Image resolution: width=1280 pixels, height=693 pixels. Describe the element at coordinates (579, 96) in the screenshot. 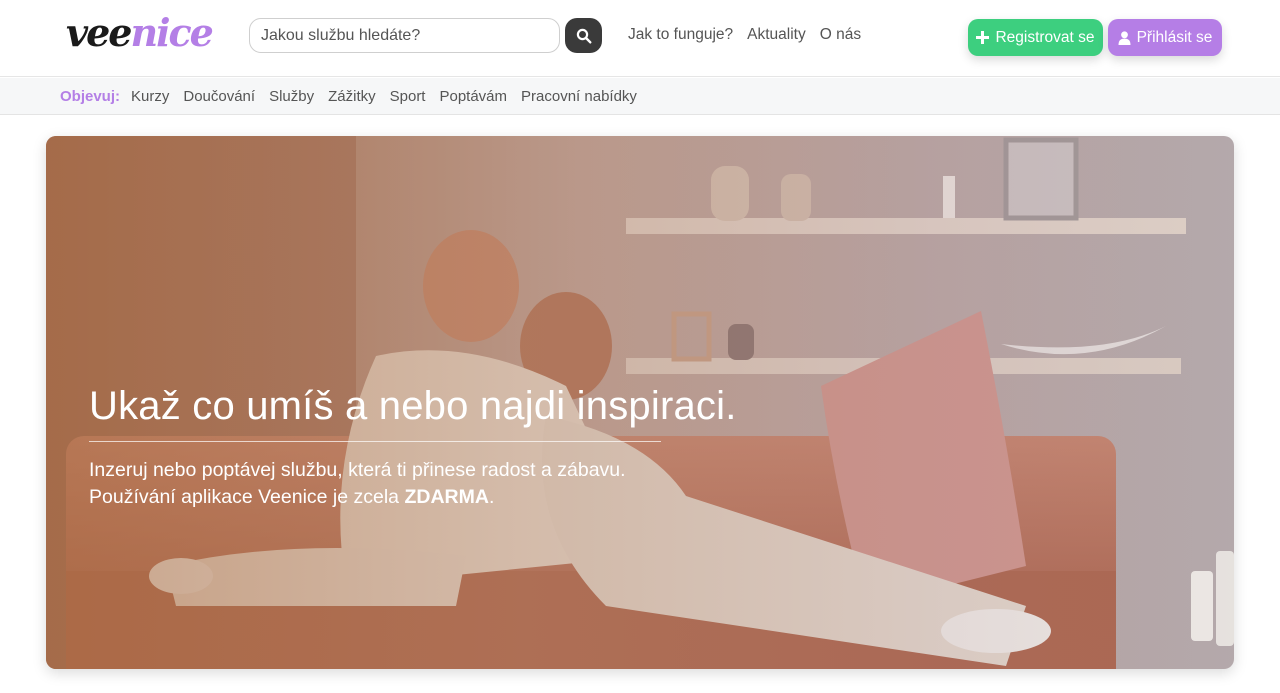

I see `category-job-offers: Pracovní nabídky` at that location.